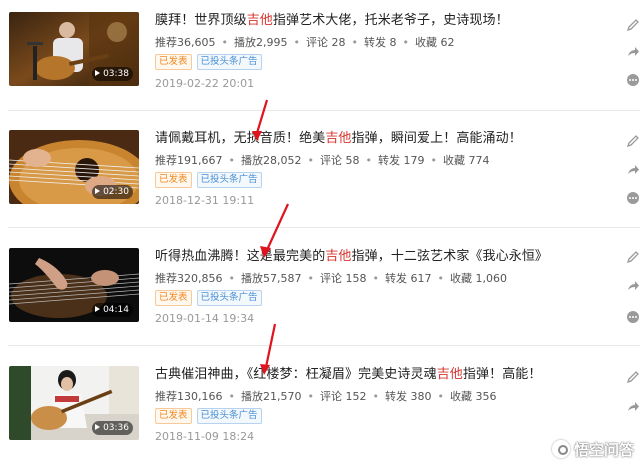 The width and height of the screenshot is (640, 464). Describe the element at coordinates (466, 160) in the screenshot. I see `favorite-count: 收藏 774` at that location.